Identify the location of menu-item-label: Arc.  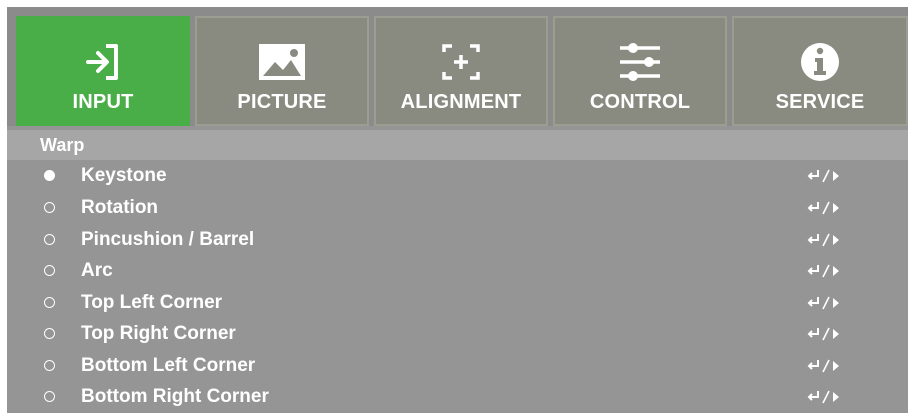
(97, 270).